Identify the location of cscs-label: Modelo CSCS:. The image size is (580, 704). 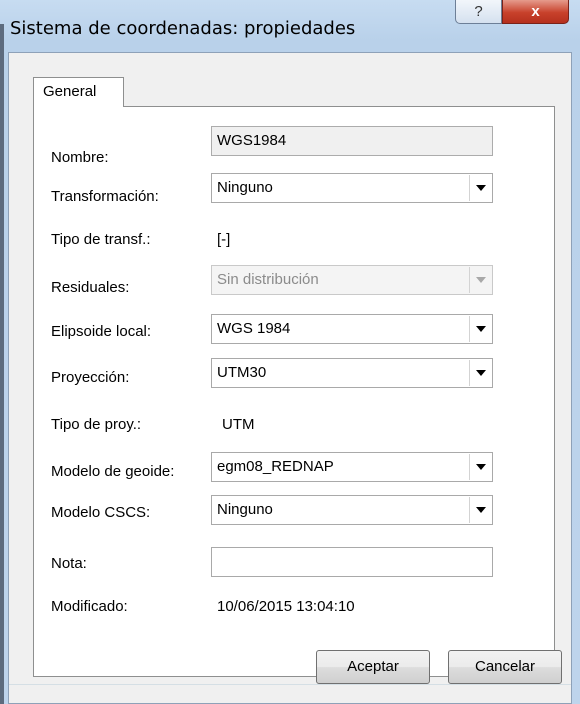
(101, 512).